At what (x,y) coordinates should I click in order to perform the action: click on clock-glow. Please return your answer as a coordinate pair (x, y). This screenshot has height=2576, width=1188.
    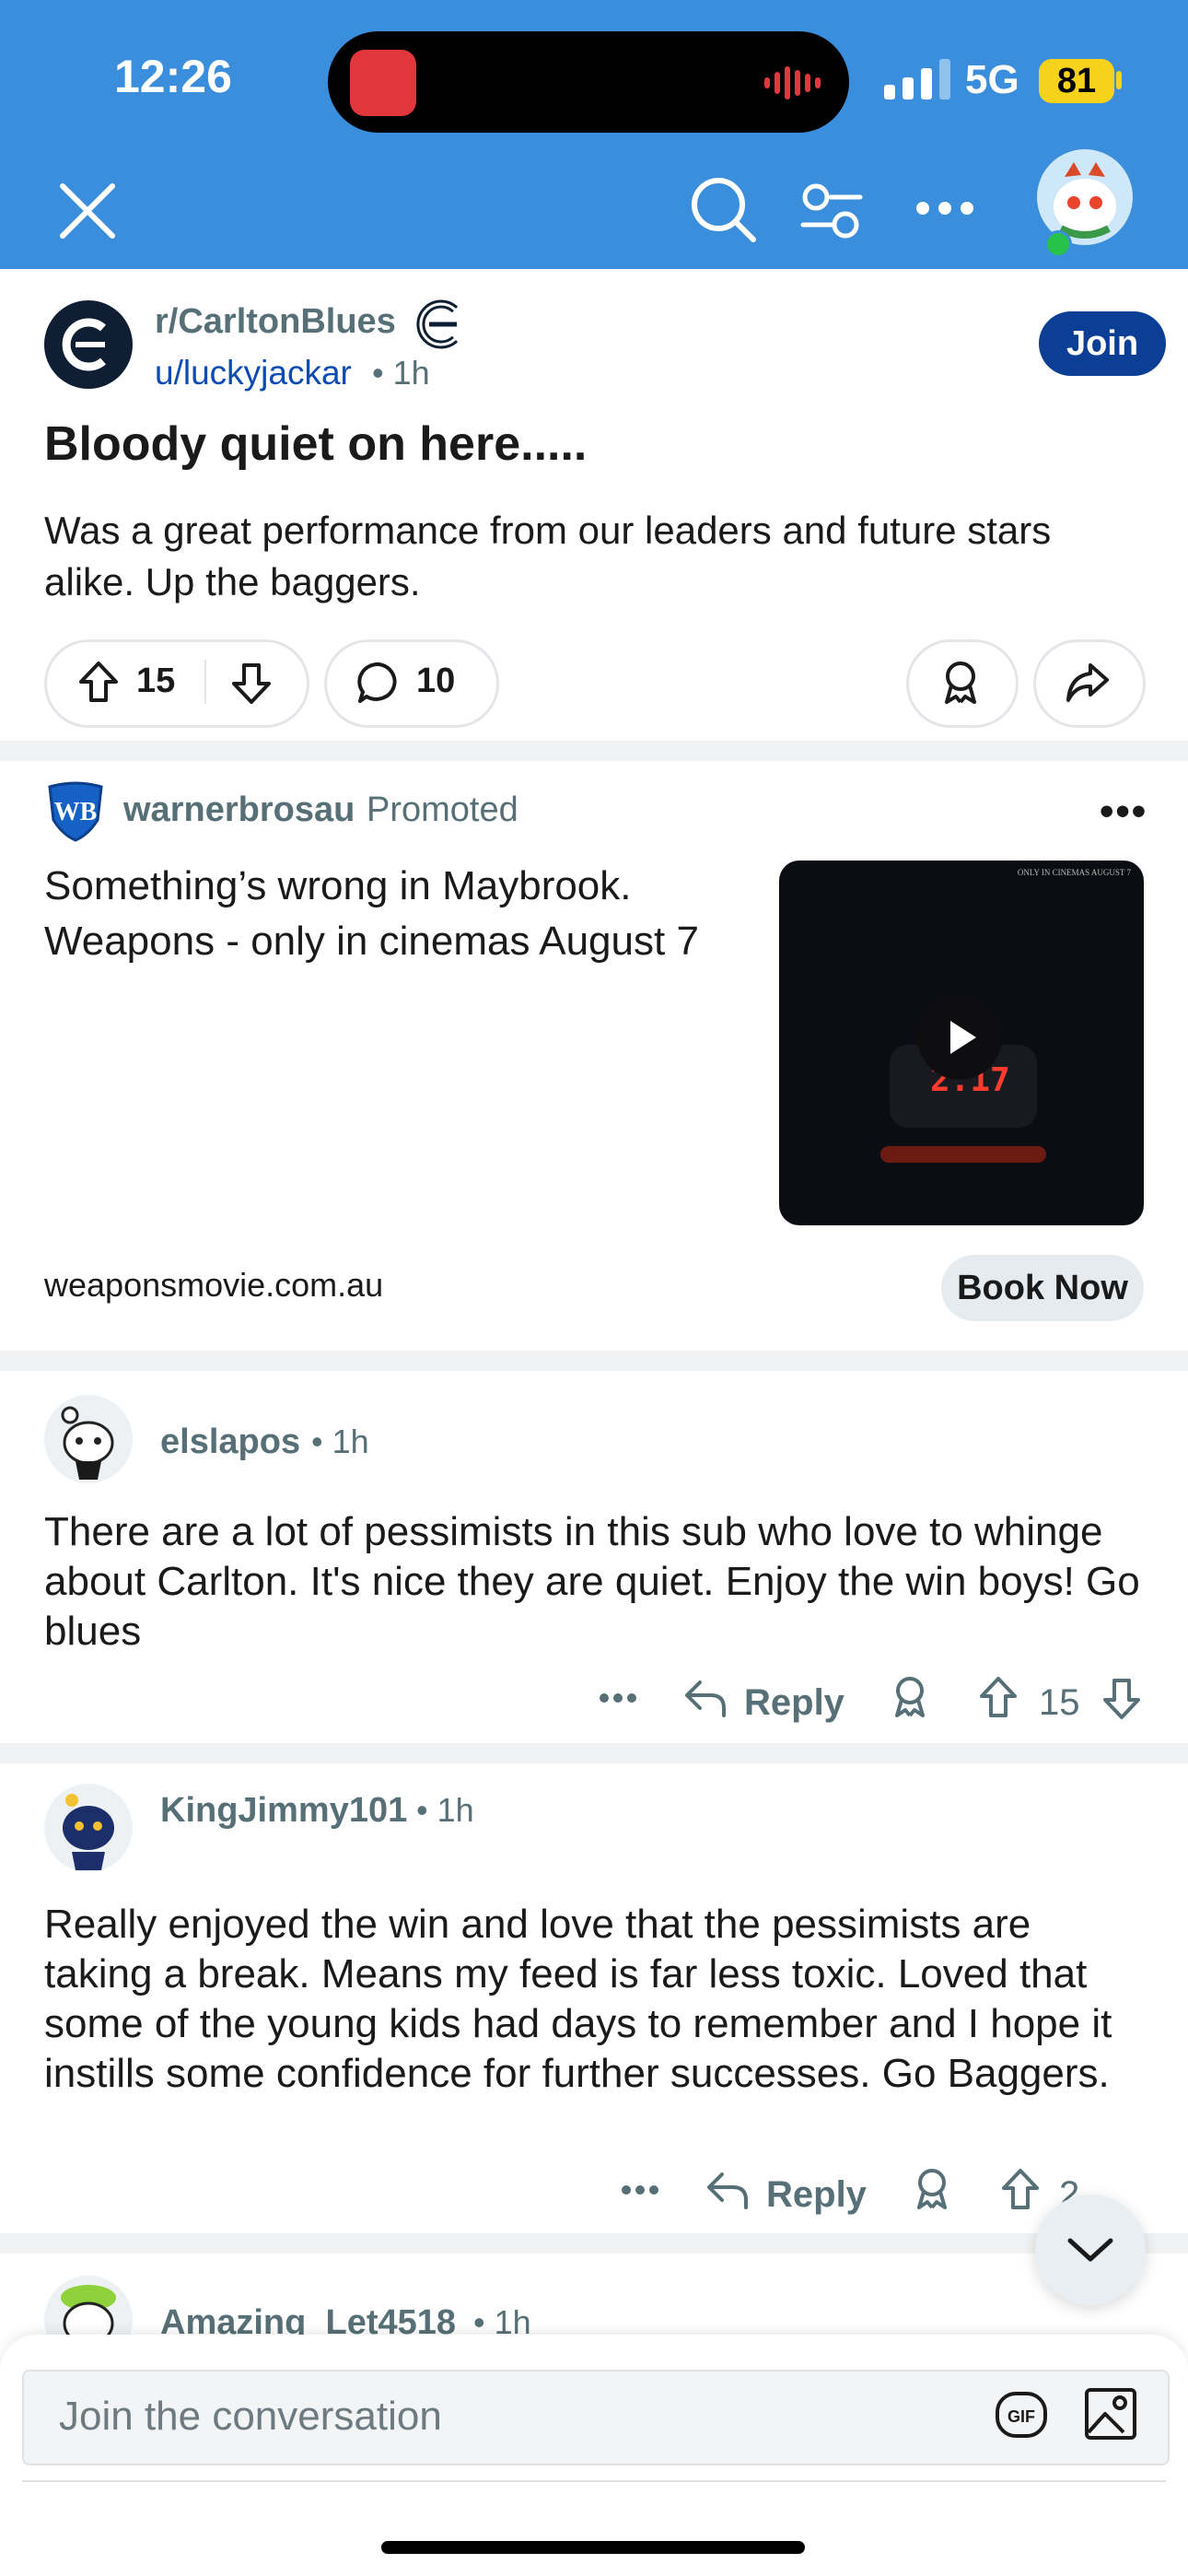
    Looking at the image, I should click on (963, 1154).